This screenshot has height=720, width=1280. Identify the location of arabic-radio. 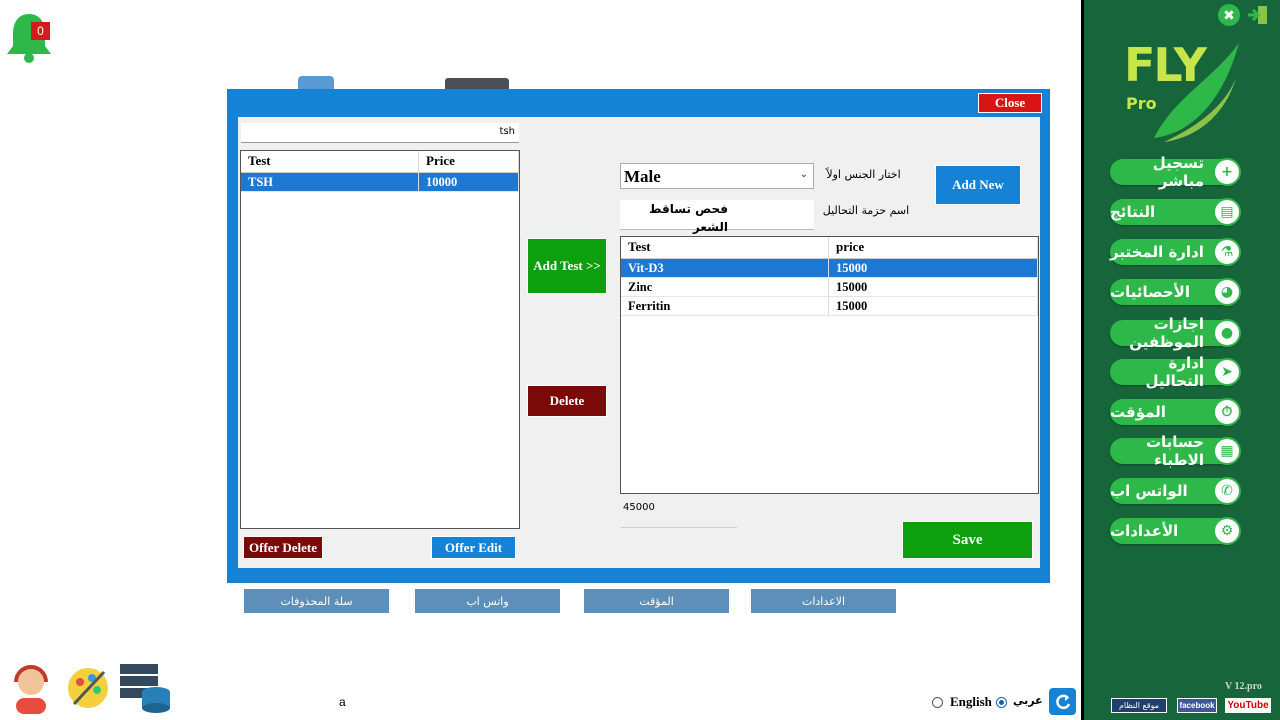
(1001, 702).